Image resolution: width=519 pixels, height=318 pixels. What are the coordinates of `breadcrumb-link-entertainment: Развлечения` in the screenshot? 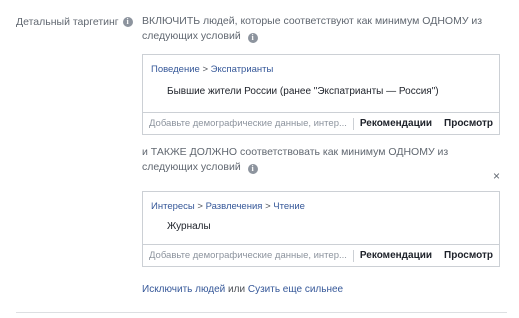 It's located at (234, 206).